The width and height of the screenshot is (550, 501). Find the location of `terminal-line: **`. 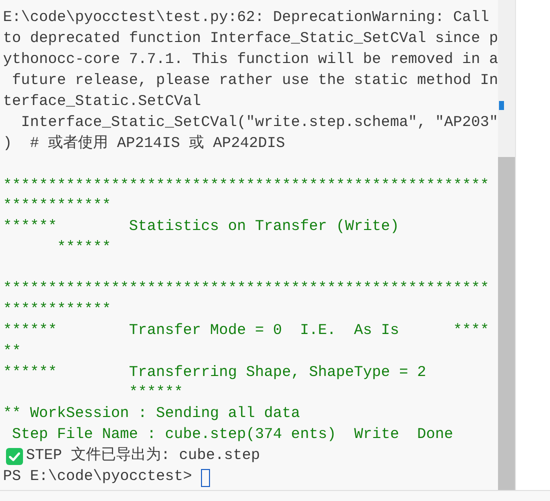

terminal-line: ** is located at coordinates (12, 352).